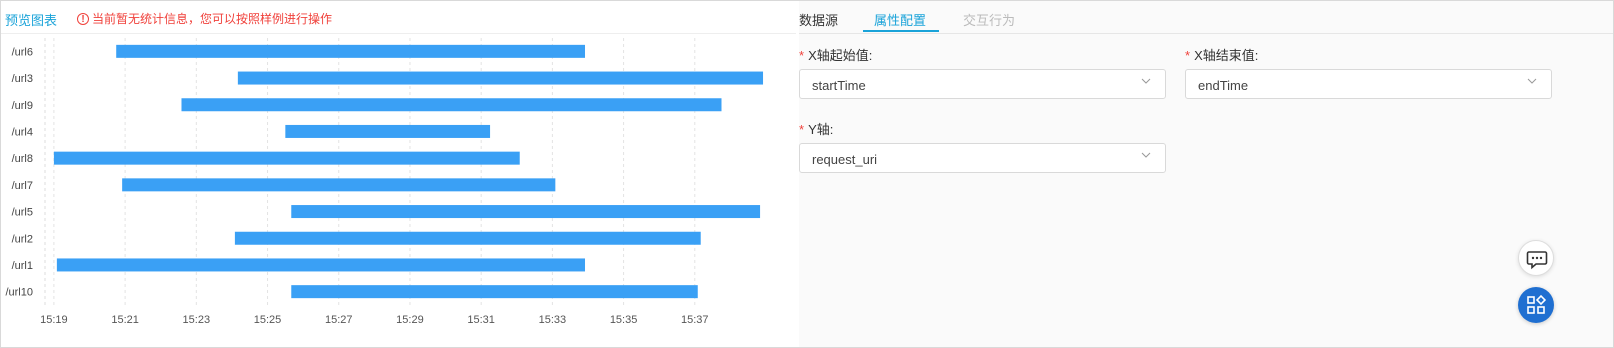  What do you see at coordinates (1223, 85) in the screenshot?
I see `x-end-value: endTime` at bounding box center [1223, 85].